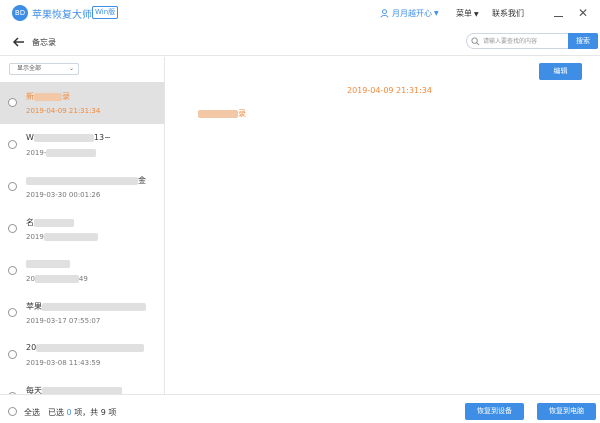  I want to click on minimize-icon, so click(559, 14).